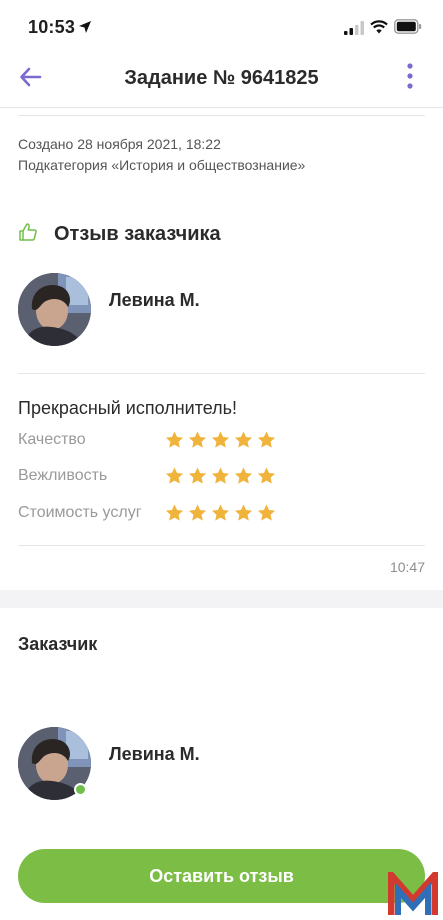 The height and width of the screenshot is (920, 443). Describe the element at coordinates (85, 27) in the screenshot. I see `location-arrow-icon` at that location.